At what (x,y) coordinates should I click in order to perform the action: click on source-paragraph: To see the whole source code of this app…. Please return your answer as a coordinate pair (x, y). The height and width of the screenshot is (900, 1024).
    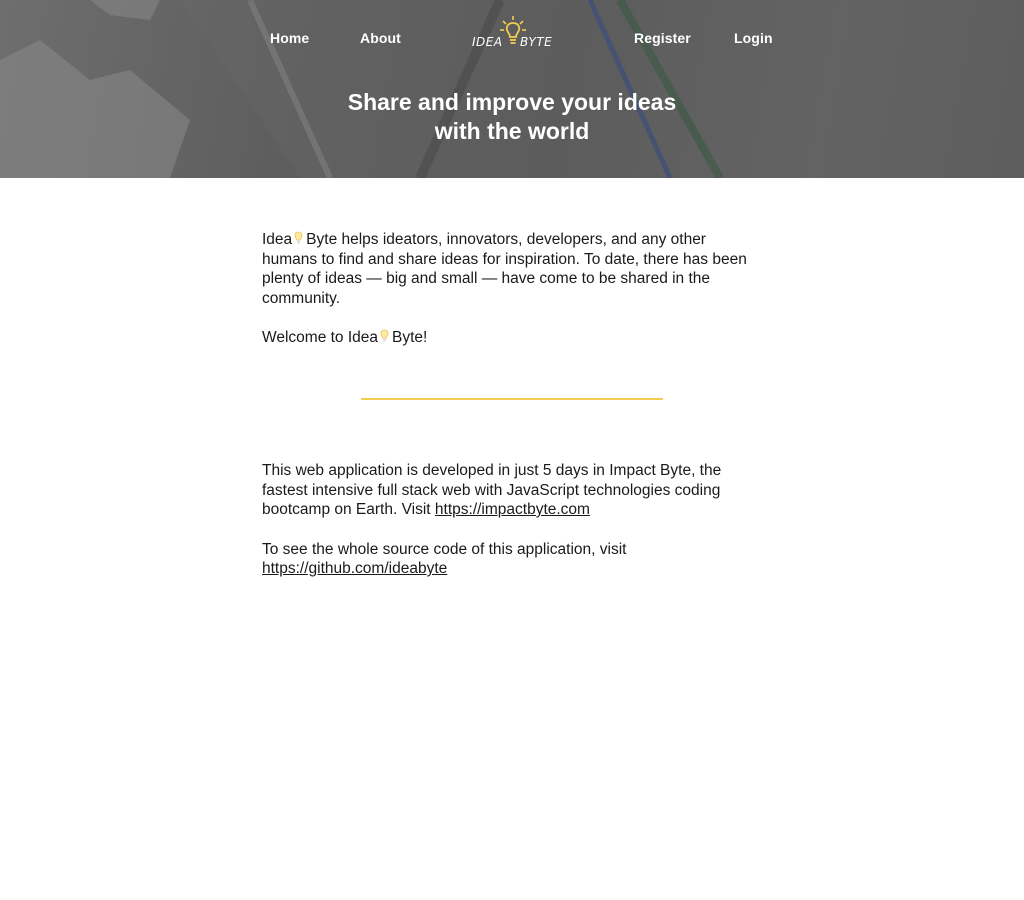
    Looking at the image, I should click on (512, 559).